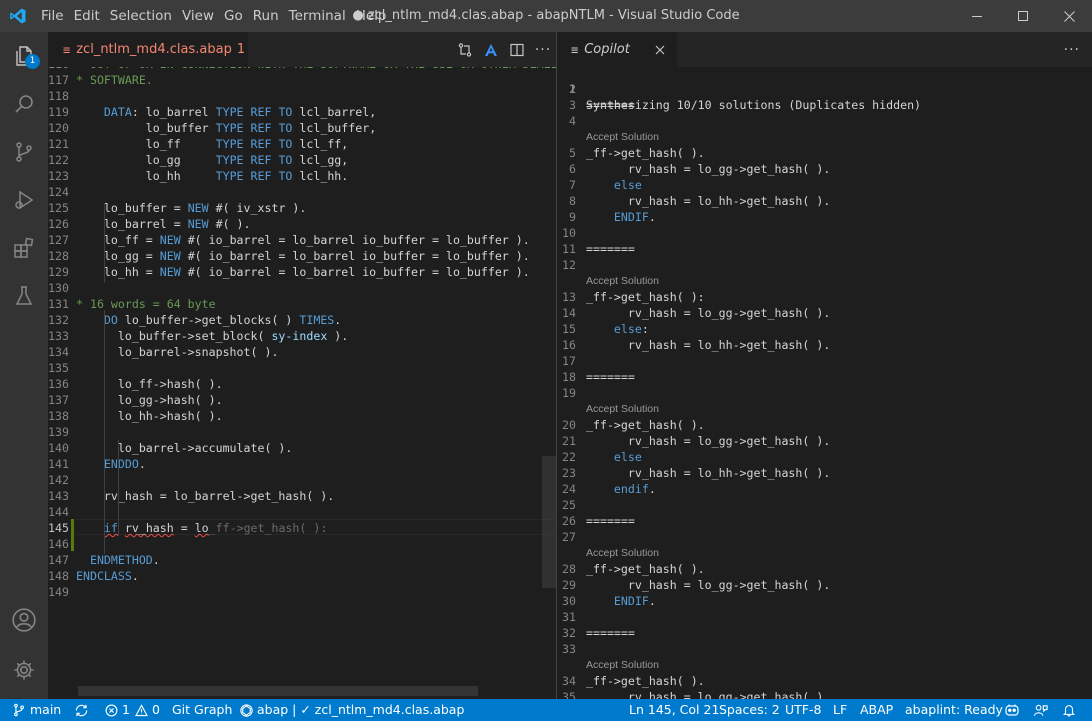  What do you see at coordinates (1069, 710) in the screenshot?
I see `notifications-button` at bounding box center [1069, 710].